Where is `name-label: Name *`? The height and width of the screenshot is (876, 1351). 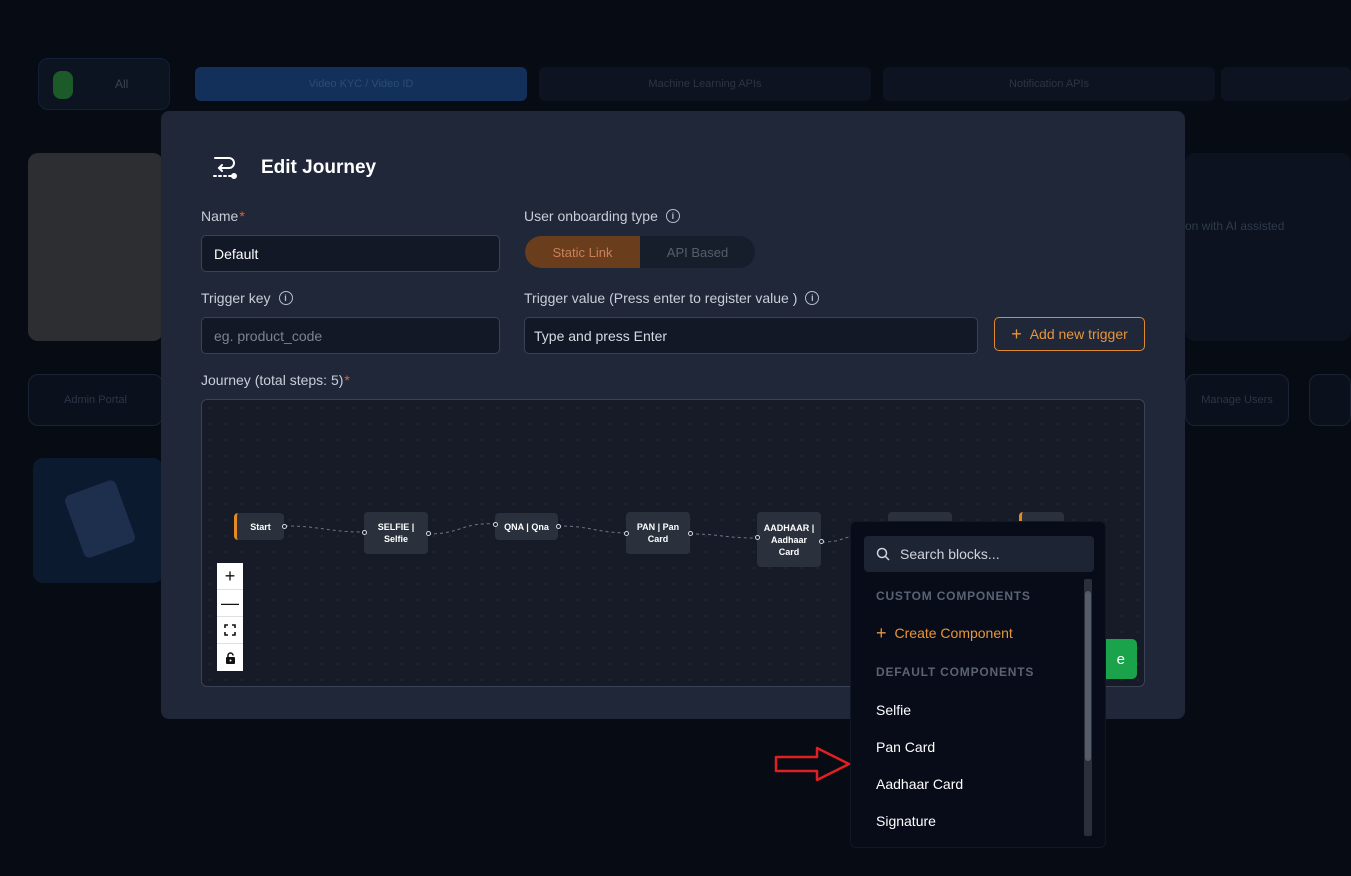 name-label: Name * is located at coordinates (223, 216).